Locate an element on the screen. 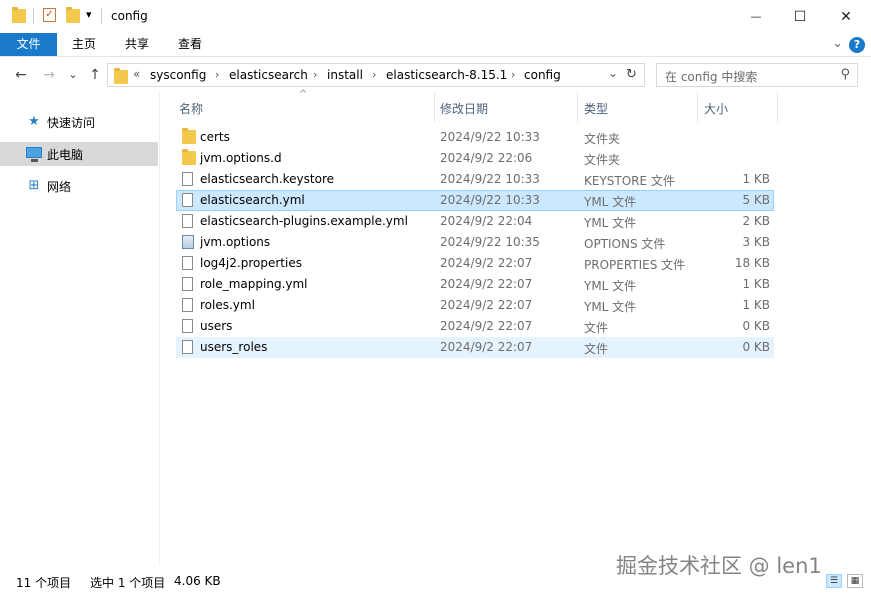  help-icon: ? is located at coordinates (857, 45).